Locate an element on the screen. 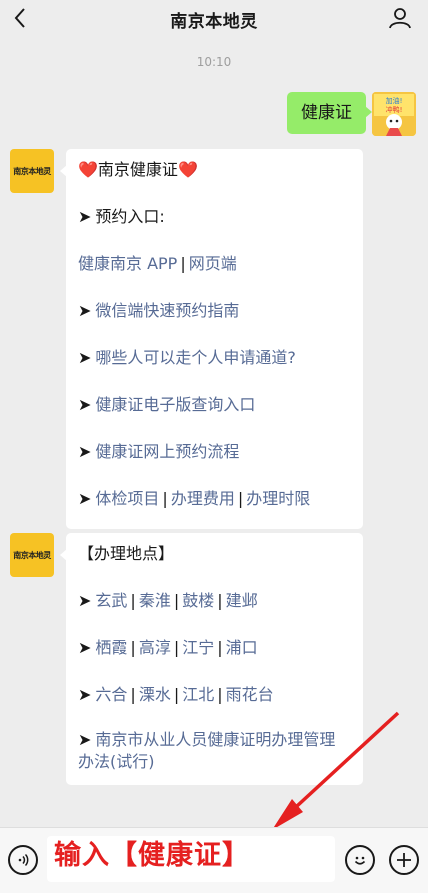 The width and height of the screenshot is (428, 893). web-link: 网页端 is located at coordinates (213, 263).